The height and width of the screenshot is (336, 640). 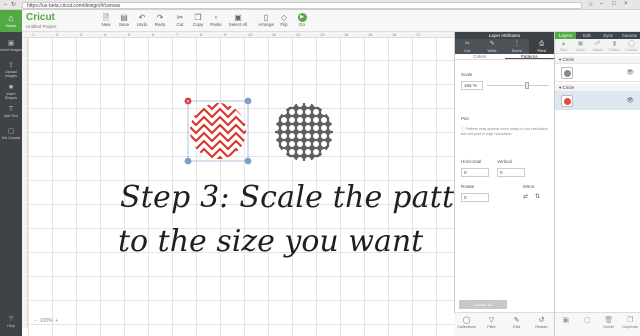 I want to click on subtab-colors: Colors, so click(x=480, y=56).